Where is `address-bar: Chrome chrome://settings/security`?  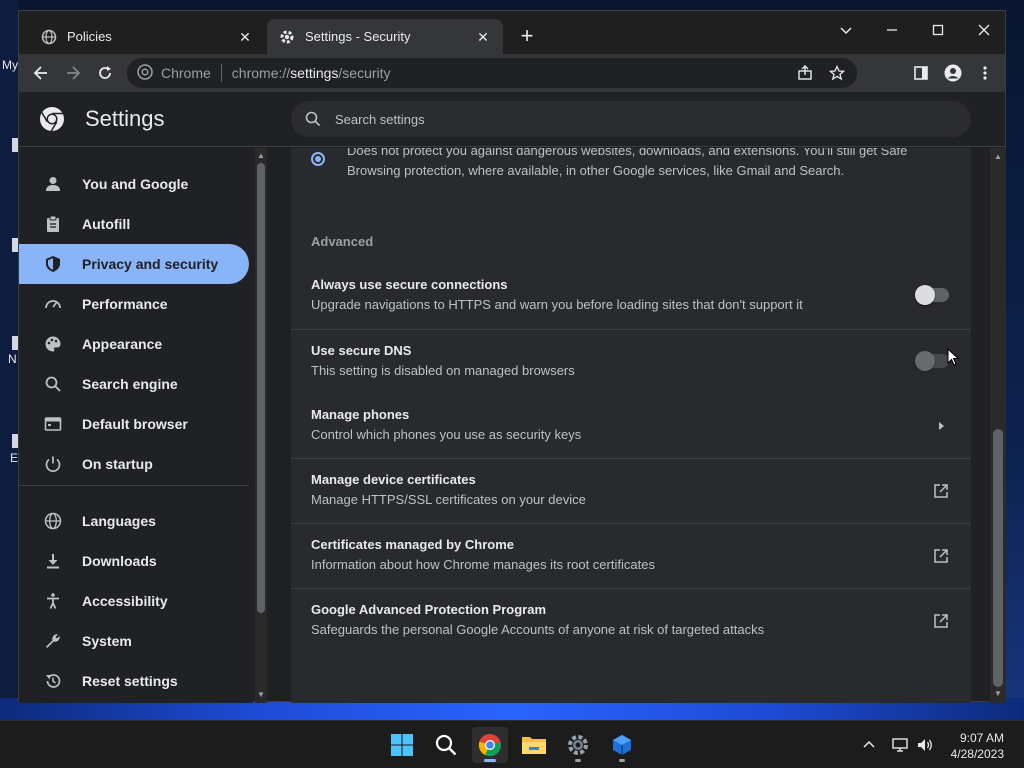 address-bar: Chrome chrome://settings/security is located at coordinates (492, 73).